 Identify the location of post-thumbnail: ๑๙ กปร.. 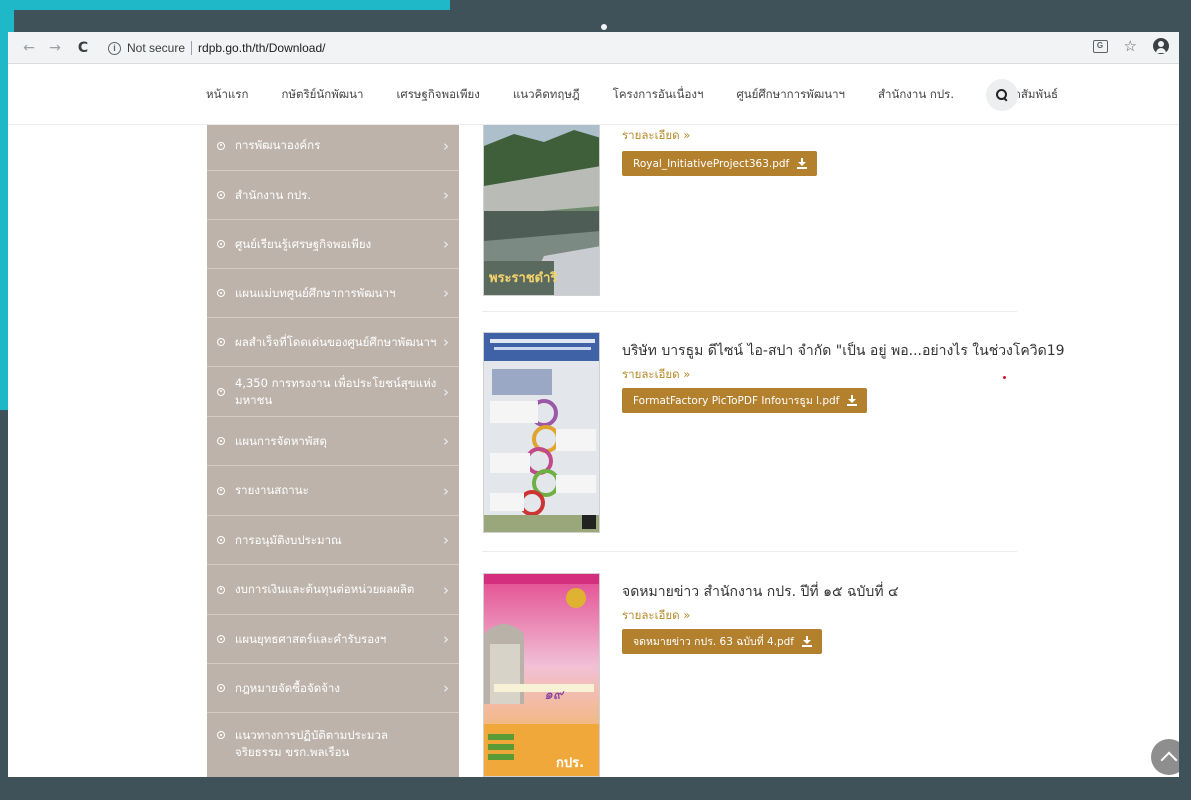
(541, 675).